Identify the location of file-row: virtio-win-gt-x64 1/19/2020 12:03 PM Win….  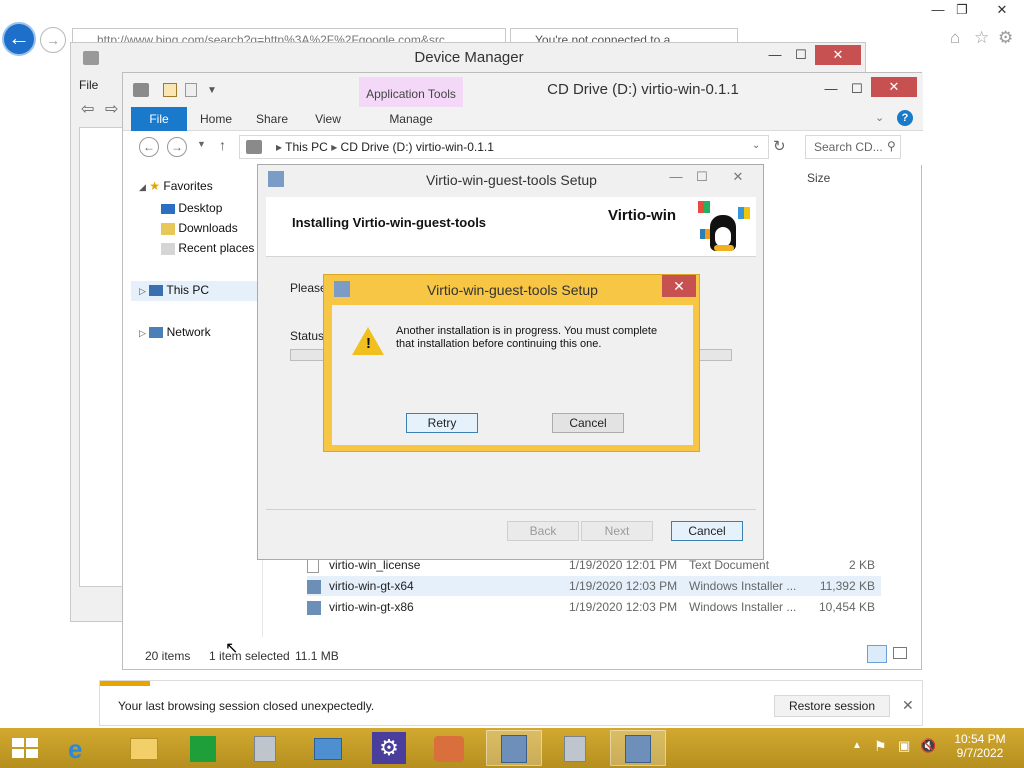
(594, 586).